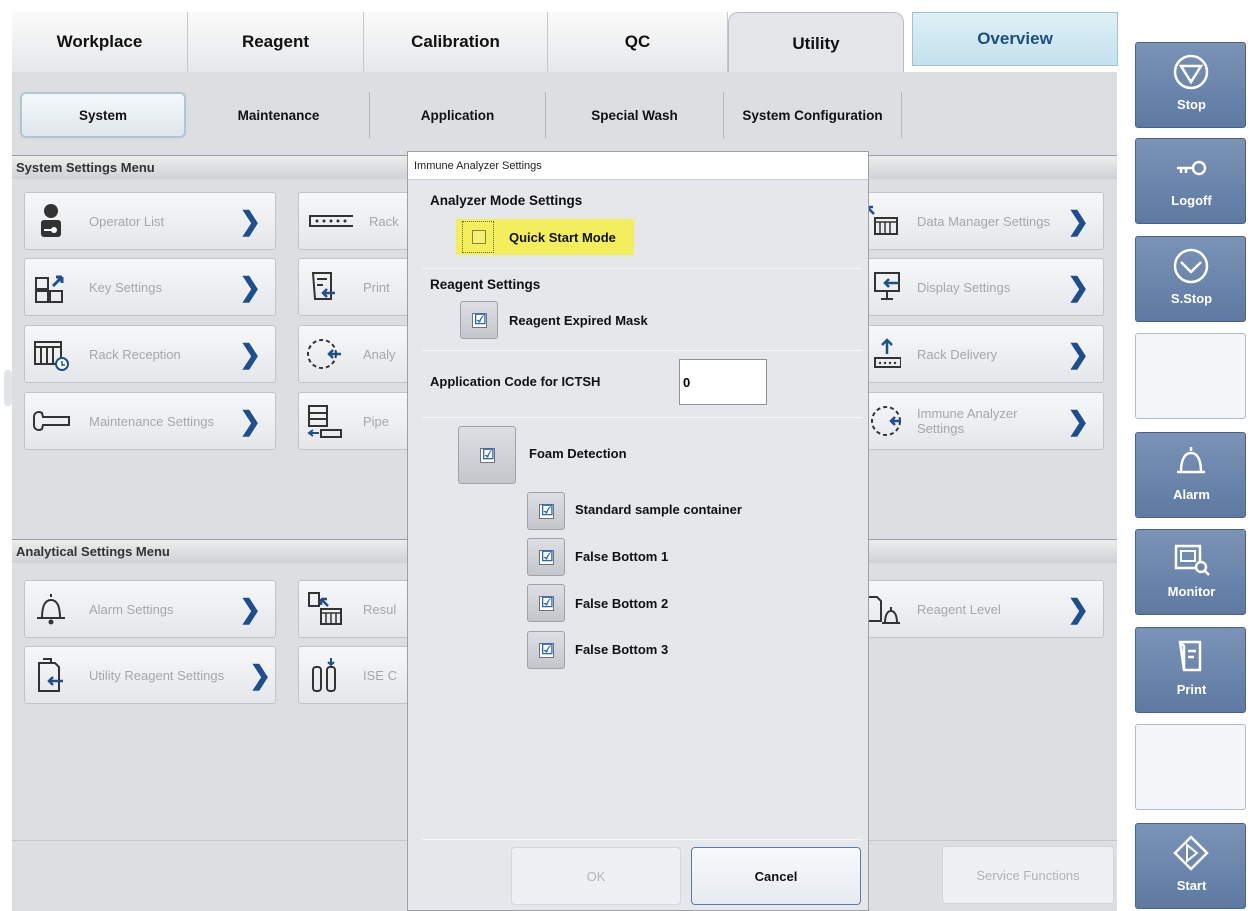  What do you see at coordinates (478, 237) in the screenshot?
I see `quick-start-checkbox` at bounding box center [478, 237].